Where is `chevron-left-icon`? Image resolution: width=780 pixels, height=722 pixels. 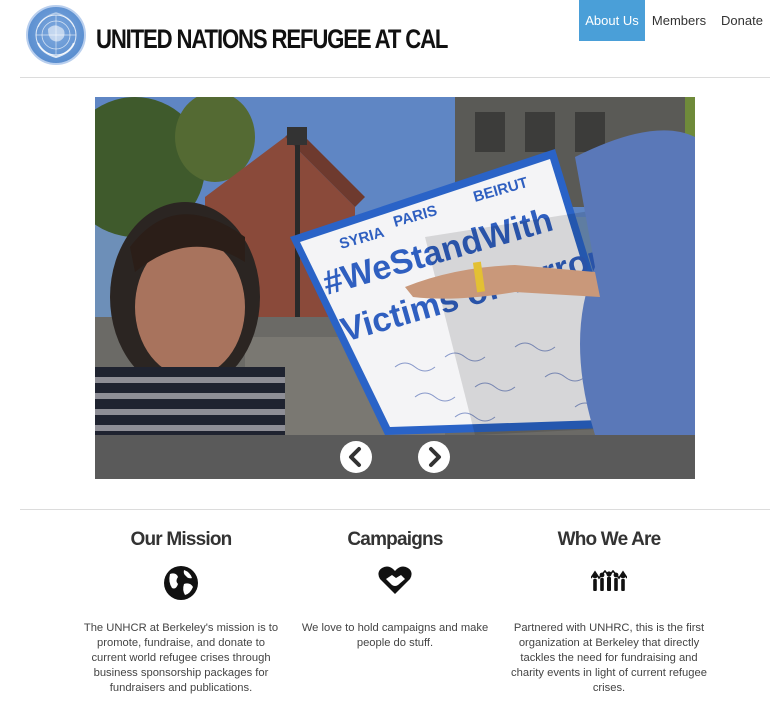
chevron-left-icon is located at coordinates (356, 457).